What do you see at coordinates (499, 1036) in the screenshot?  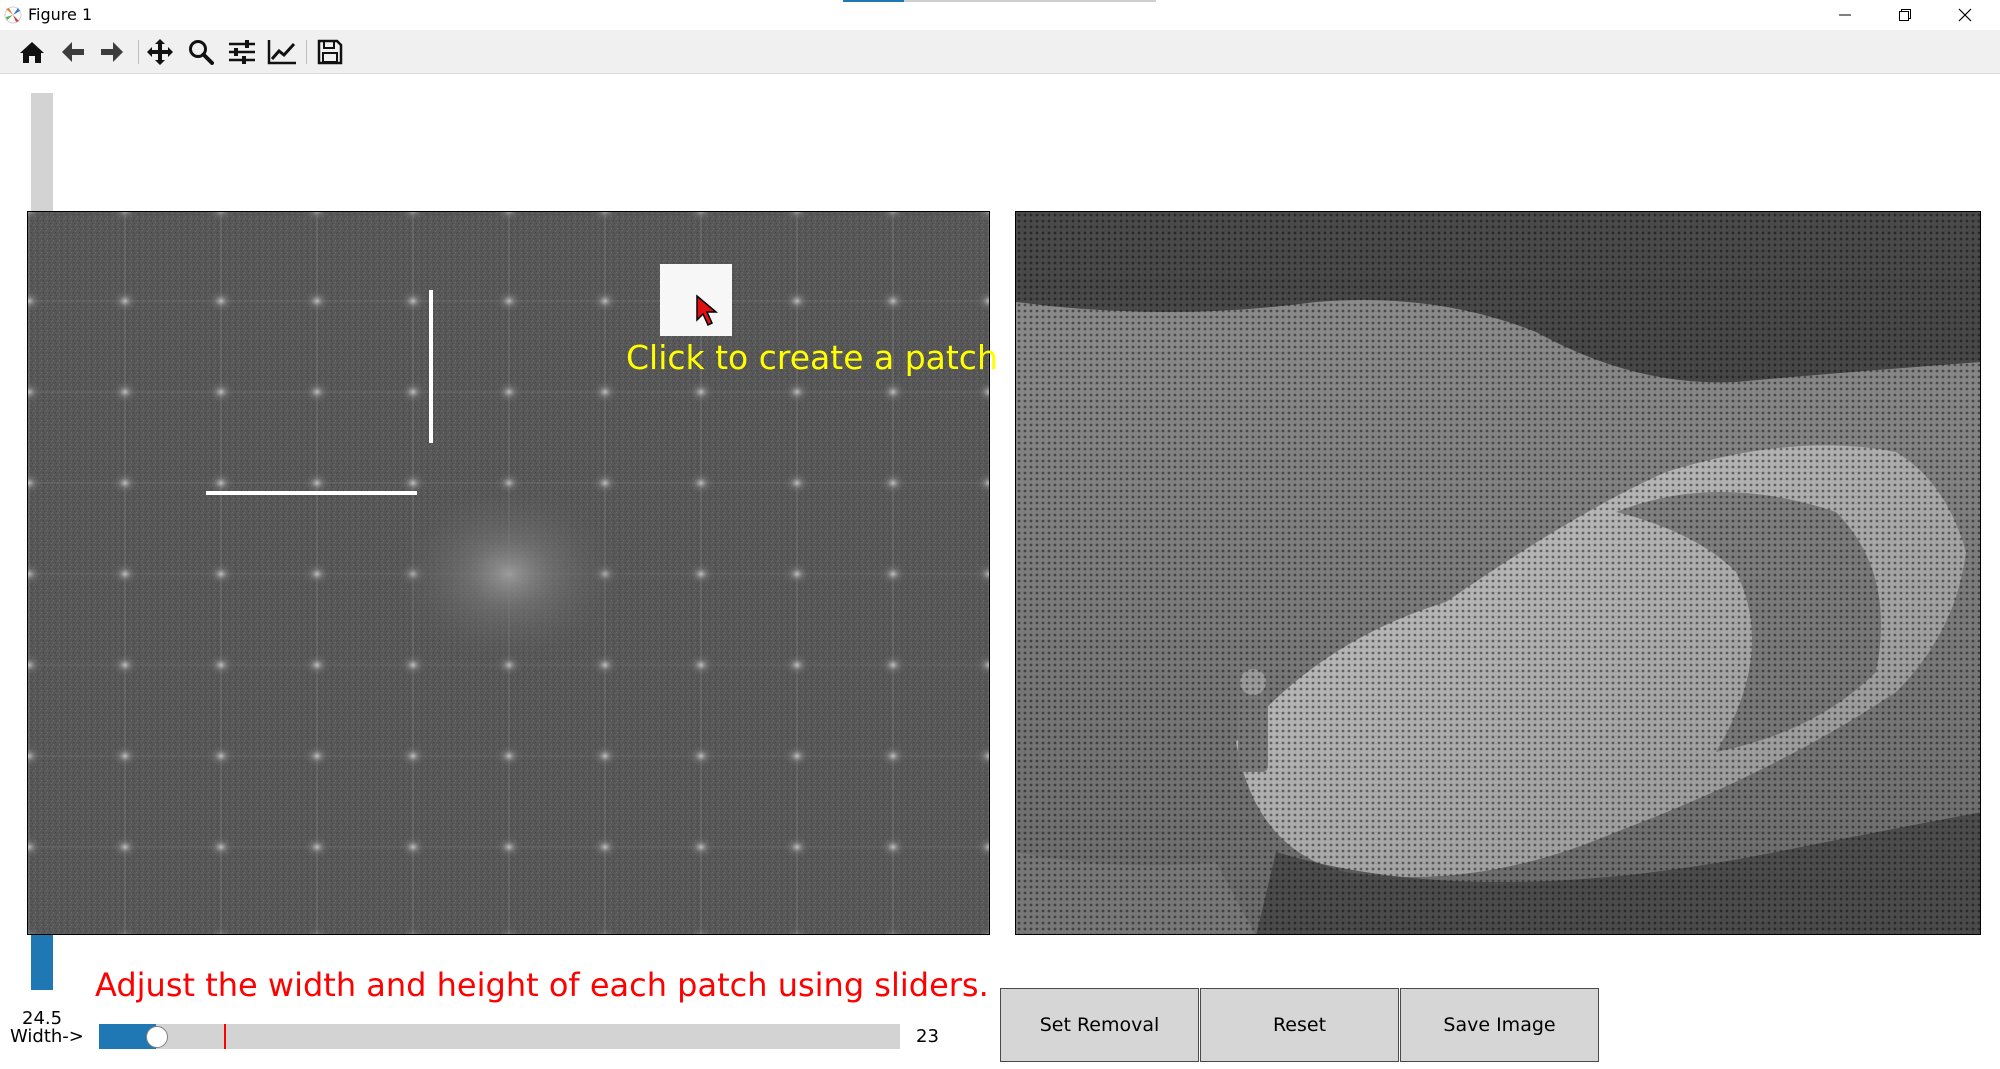 I see `width-slider-track` at bounding box center [499, 1036].